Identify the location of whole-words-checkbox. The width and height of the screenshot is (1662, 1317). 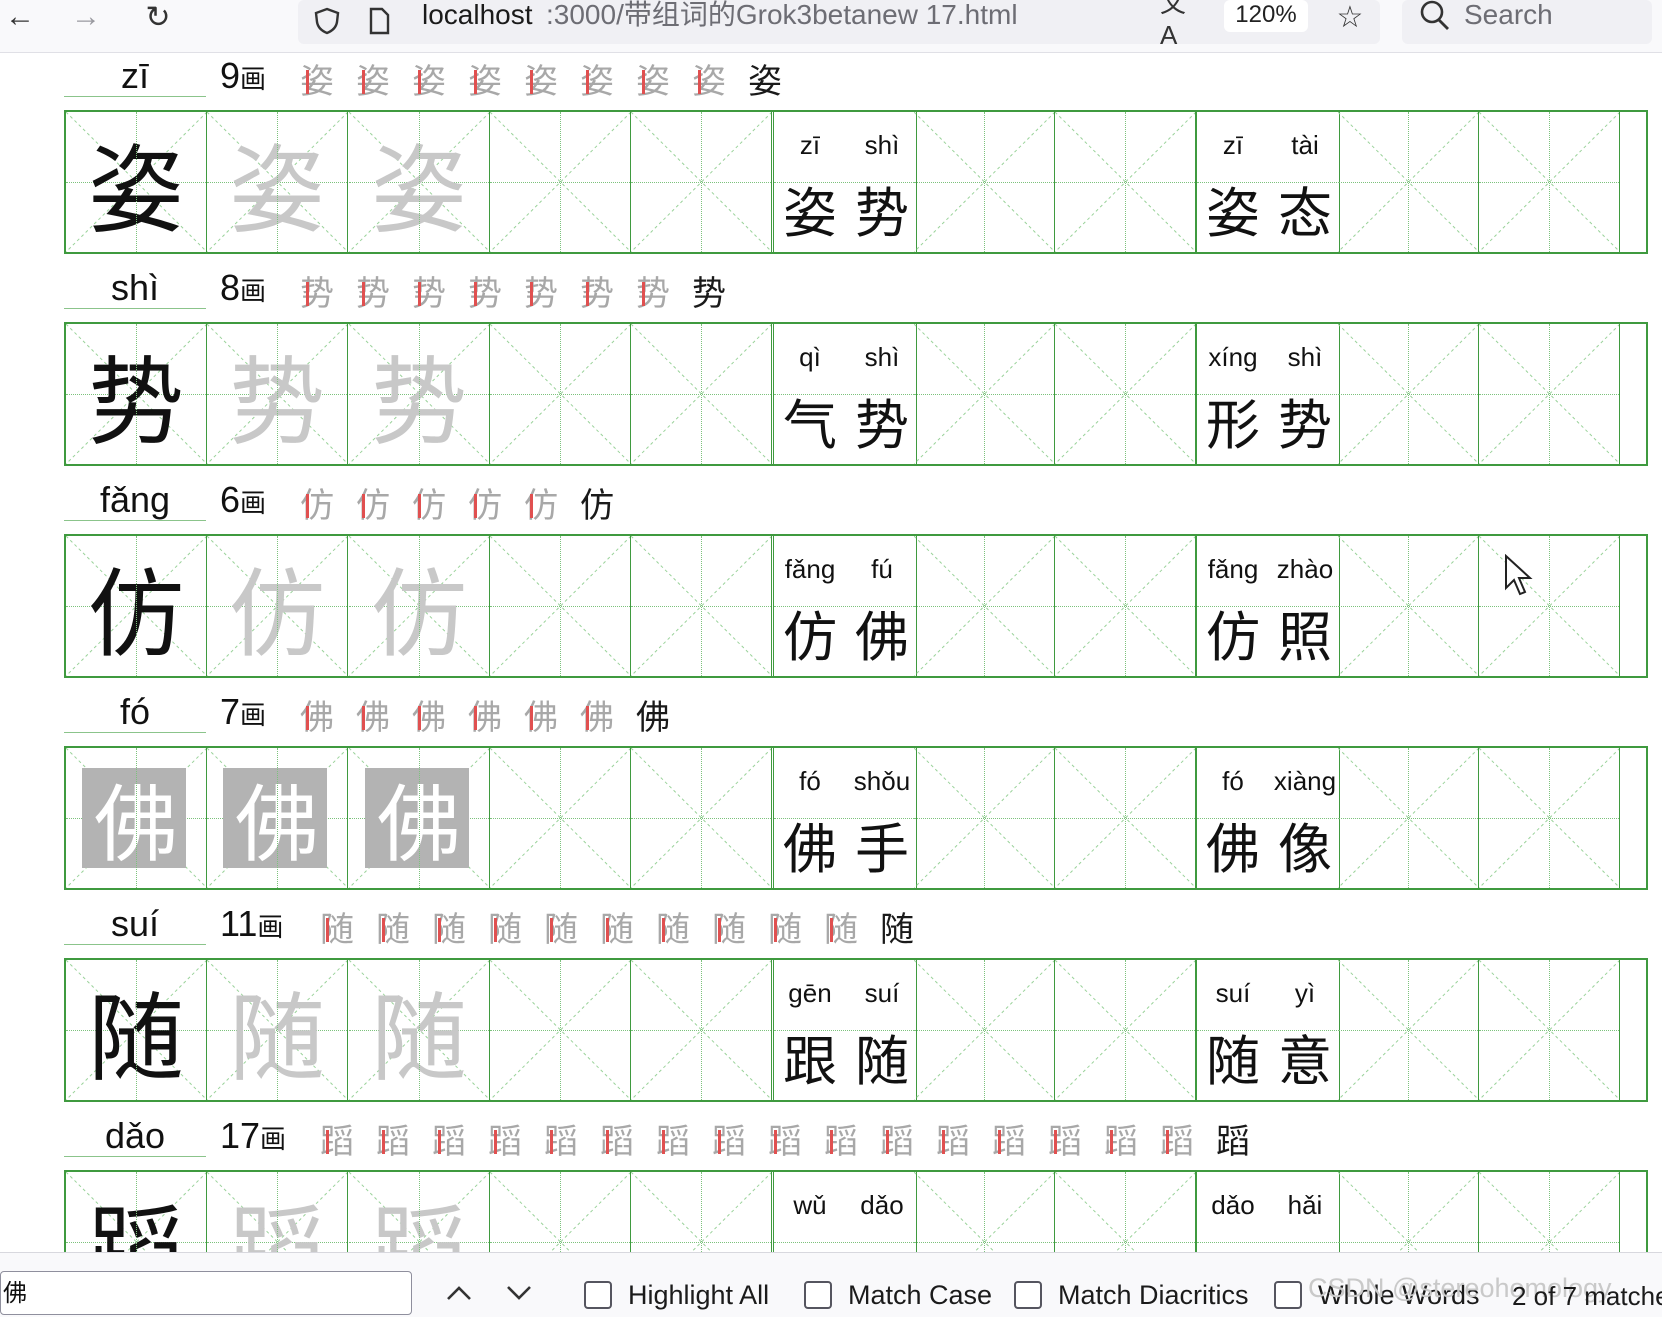
(1288, 1295).